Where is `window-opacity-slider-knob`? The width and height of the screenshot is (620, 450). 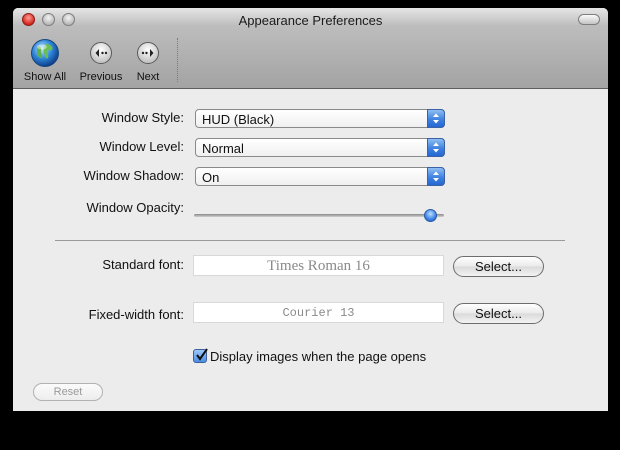
window-opacity-slider-knob is located at coordinates (430, 215).